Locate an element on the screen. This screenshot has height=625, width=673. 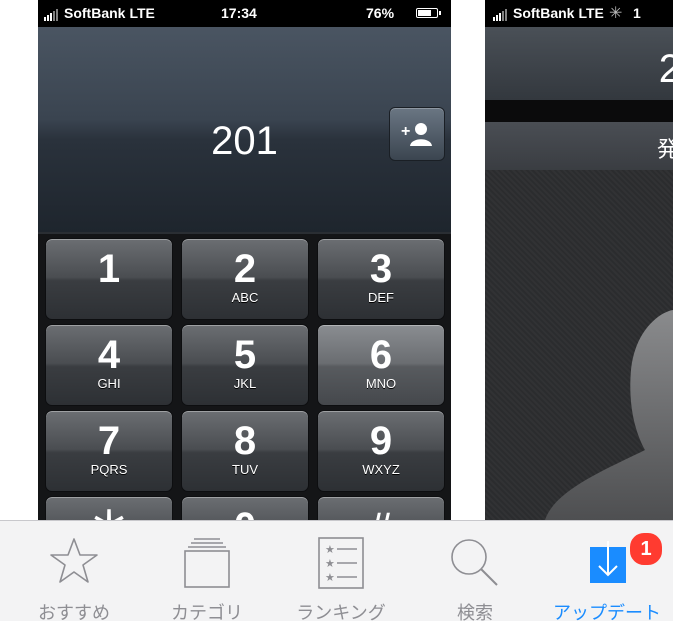
keypad-key: 3 DEF is located at coordinates (381, 279).